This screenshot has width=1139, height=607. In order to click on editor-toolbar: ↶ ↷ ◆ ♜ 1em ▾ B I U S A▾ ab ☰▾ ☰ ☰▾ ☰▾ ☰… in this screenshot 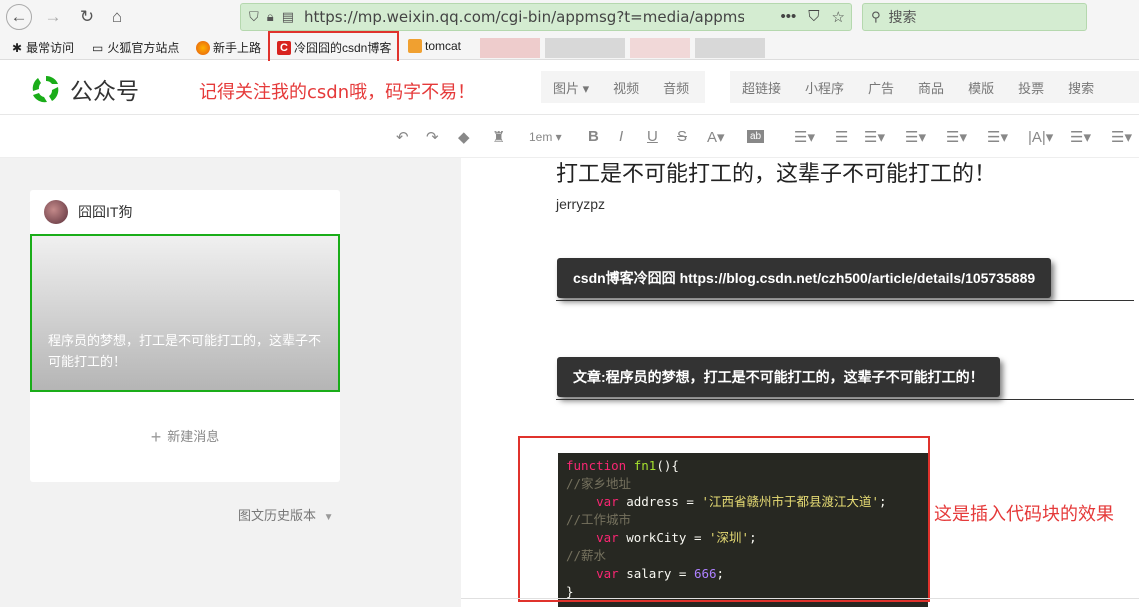, I will do `click(569, 137)`.